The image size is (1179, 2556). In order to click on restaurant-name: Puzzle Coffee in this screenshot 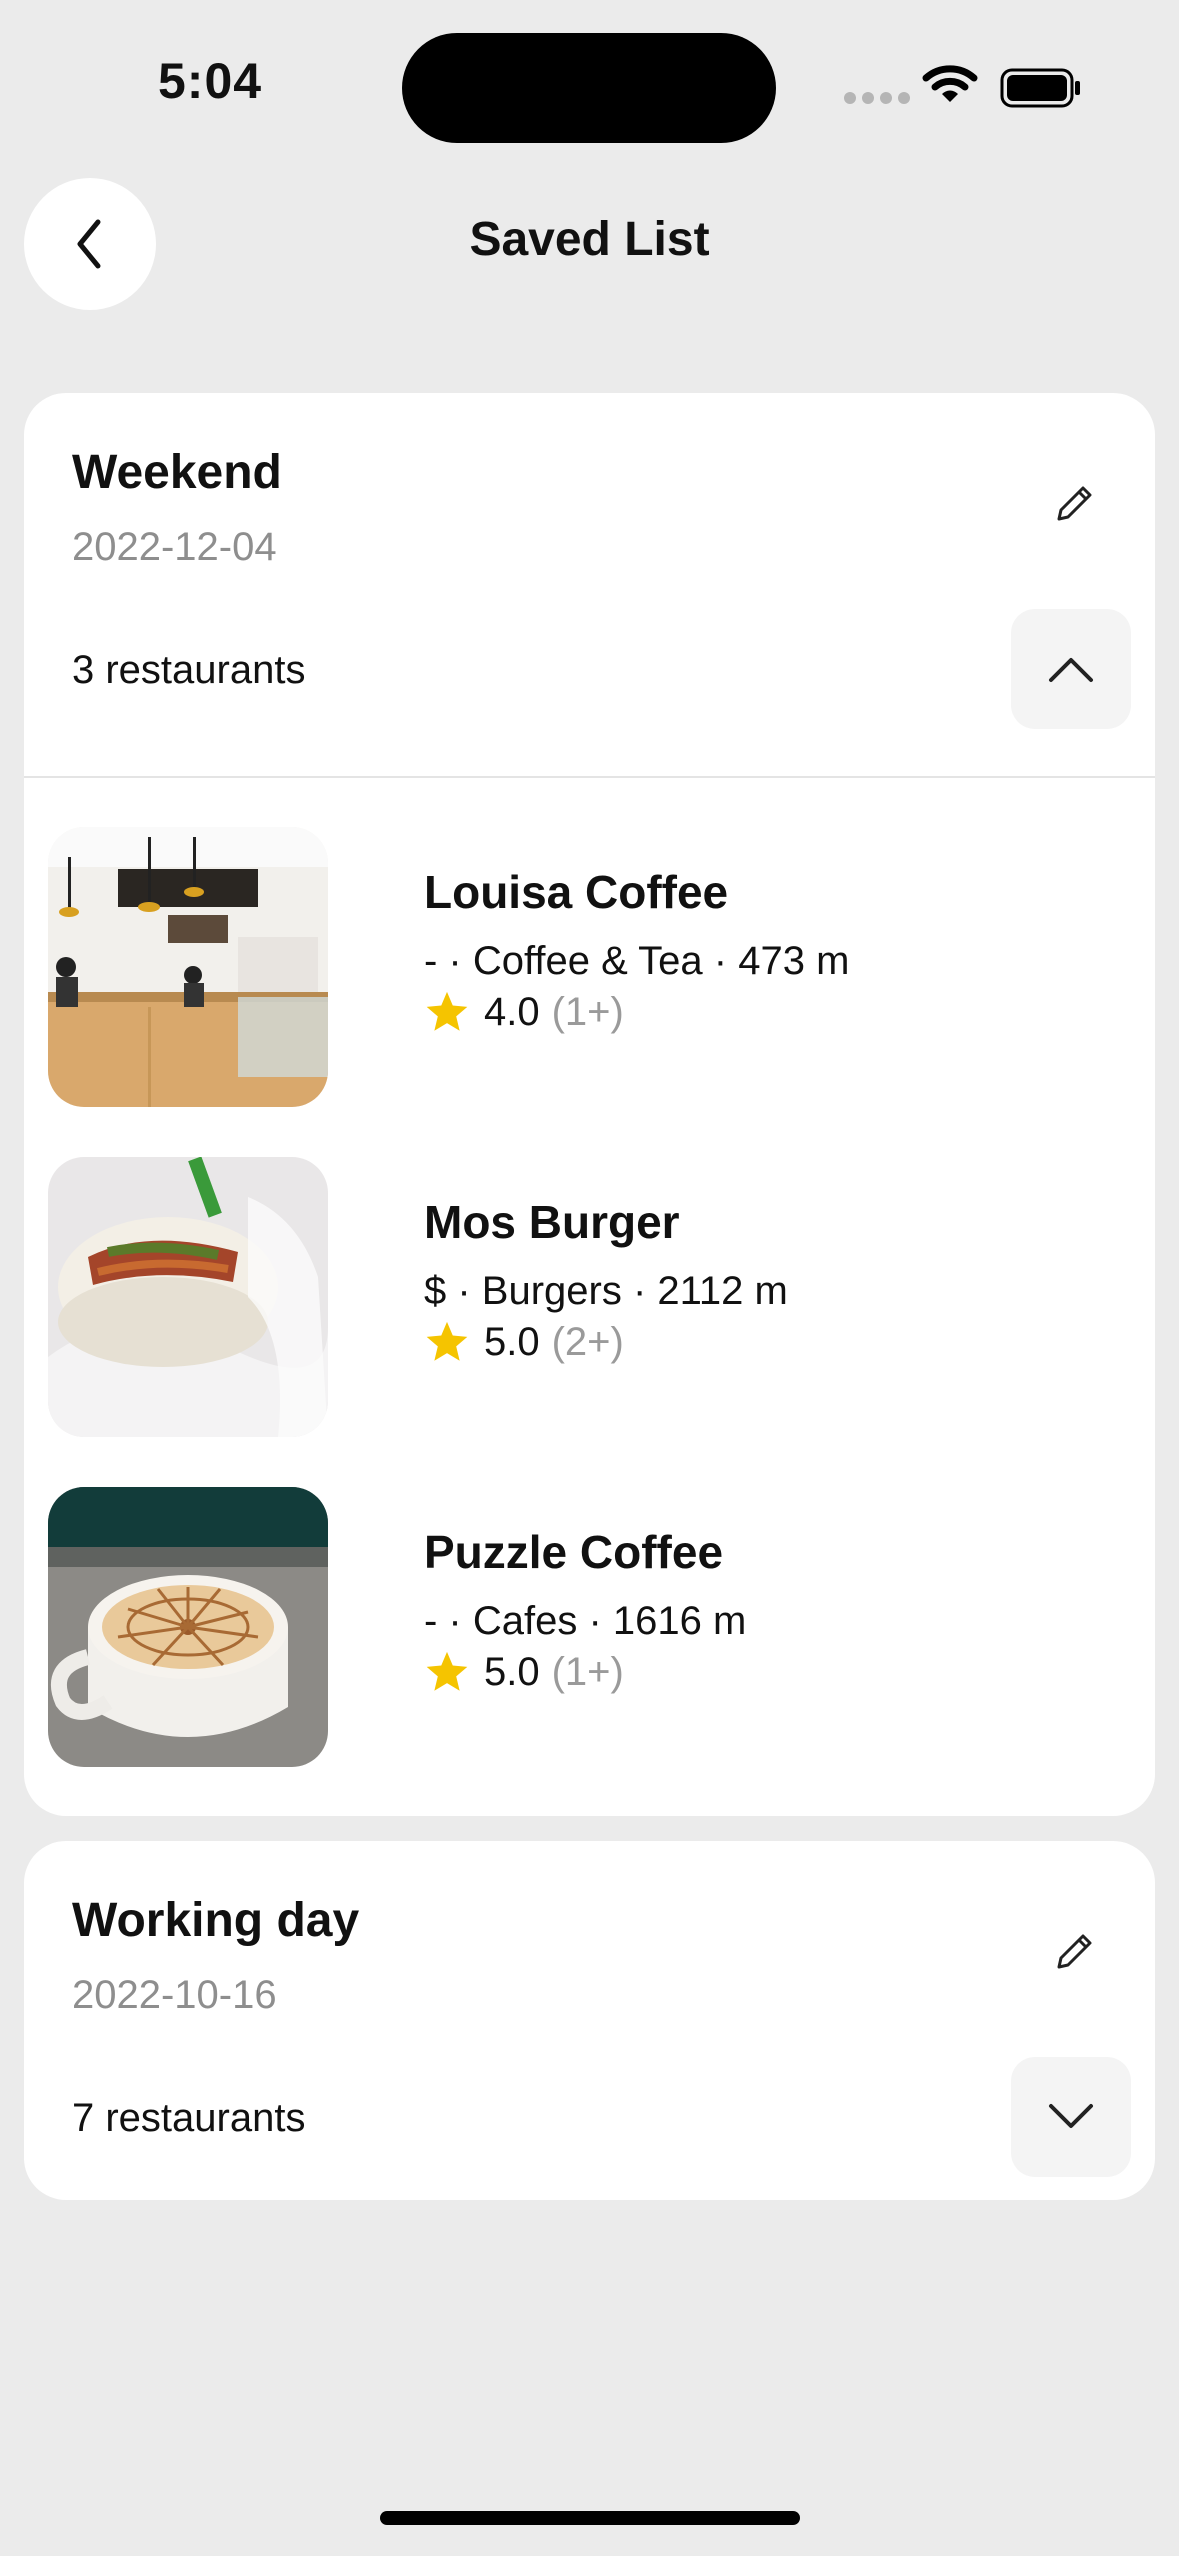, I will do `click(574, 1552)`.